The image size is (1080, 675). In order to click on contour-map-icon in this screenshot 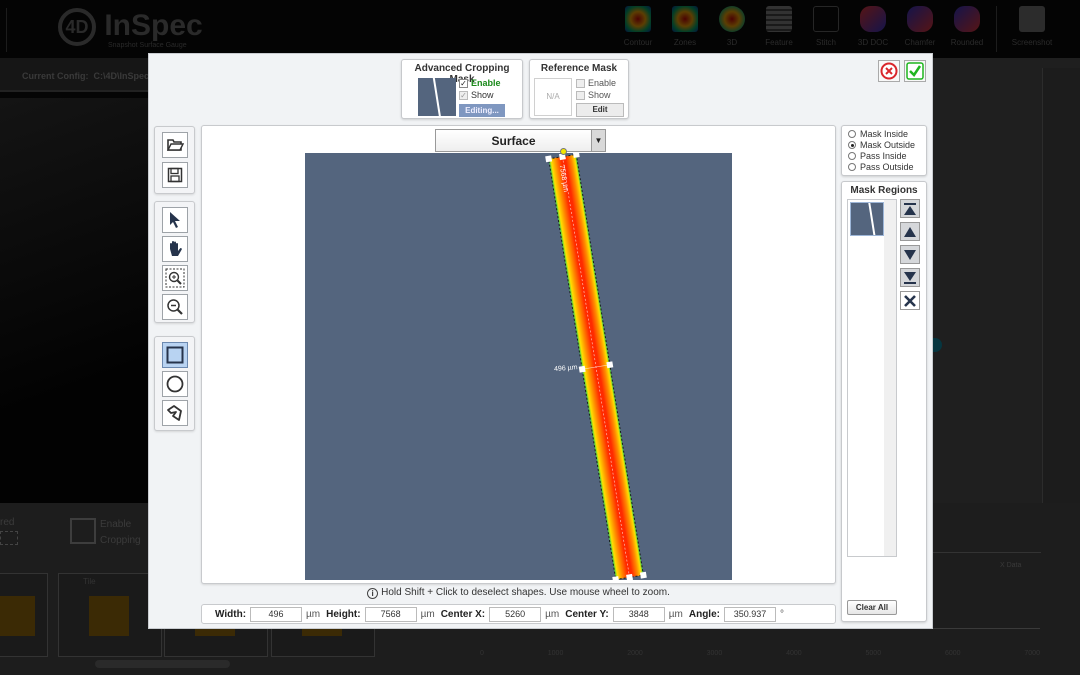, I will do `click(638, 19)`.